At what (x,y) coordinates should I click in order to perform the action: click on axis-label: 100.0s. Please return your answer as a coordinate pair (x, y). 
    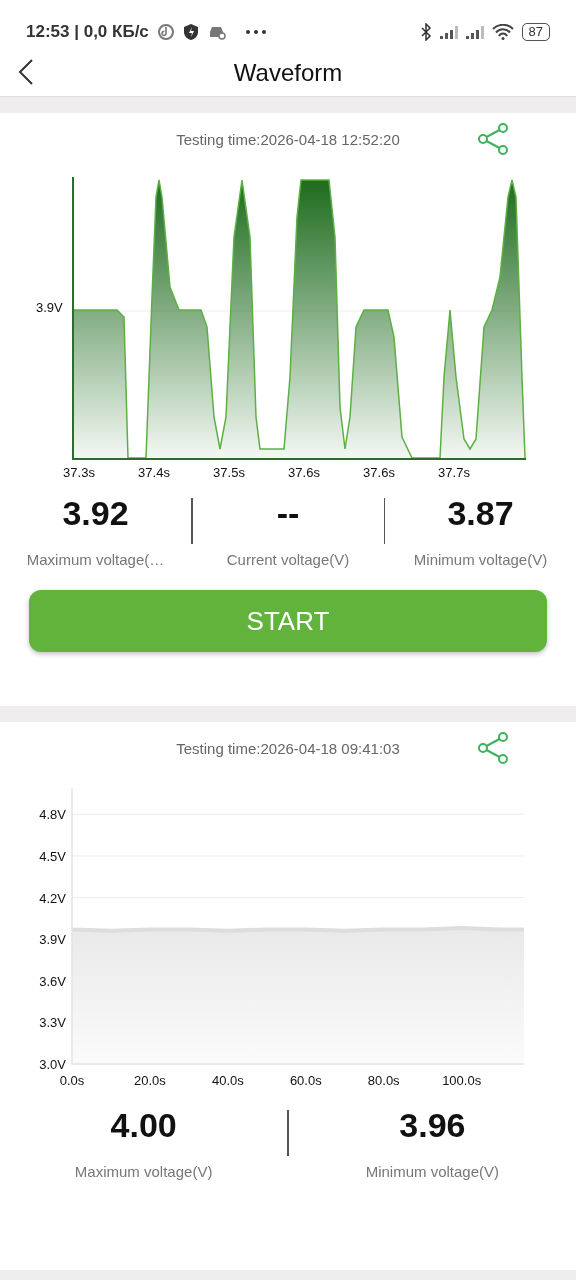
    Looking at the image, I should click on (462, 1080).